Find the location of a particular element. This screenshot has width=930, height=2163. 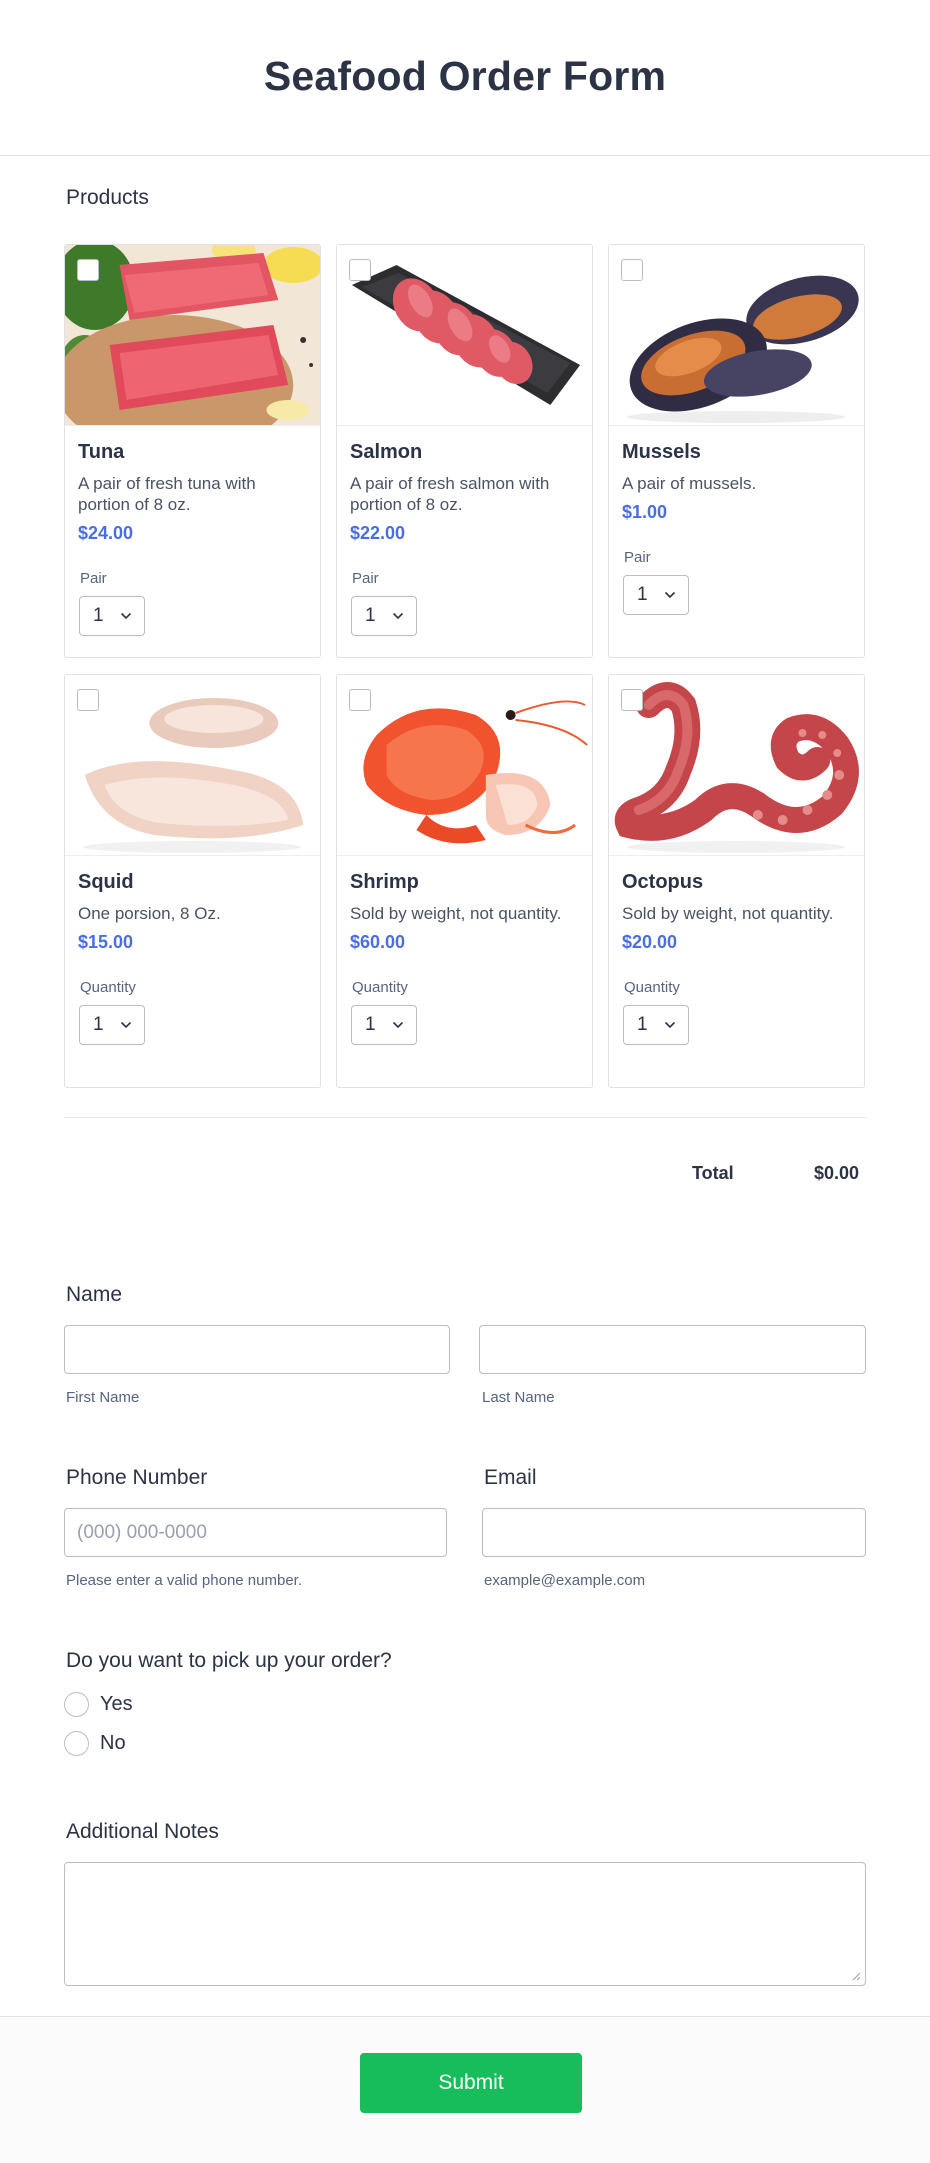

email-label: Email is located at coordinates (510, 1477).